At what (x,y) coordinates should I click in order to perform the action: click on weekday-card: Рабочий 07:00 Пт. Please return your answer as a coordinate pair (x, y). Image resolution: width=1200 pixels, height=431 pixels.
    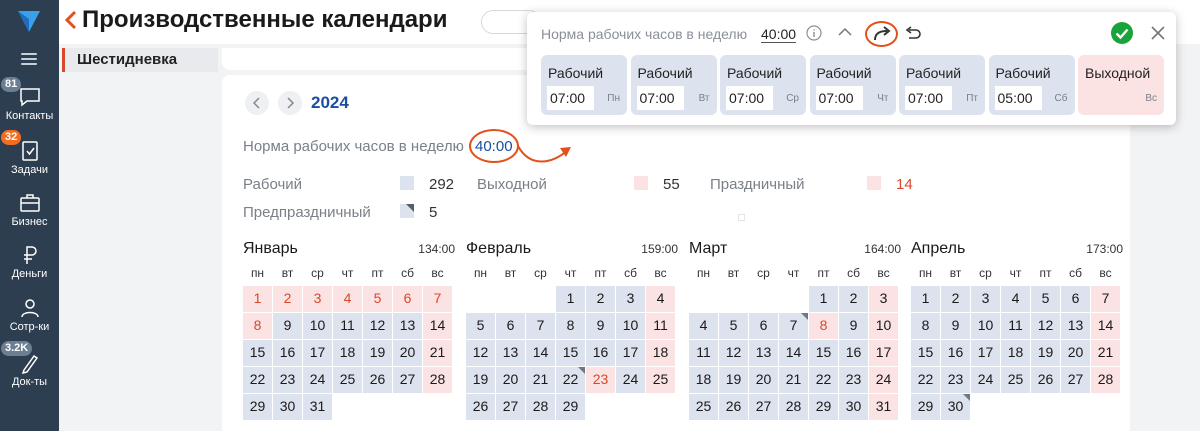
    Looking at the image, I should click on (942, 85).